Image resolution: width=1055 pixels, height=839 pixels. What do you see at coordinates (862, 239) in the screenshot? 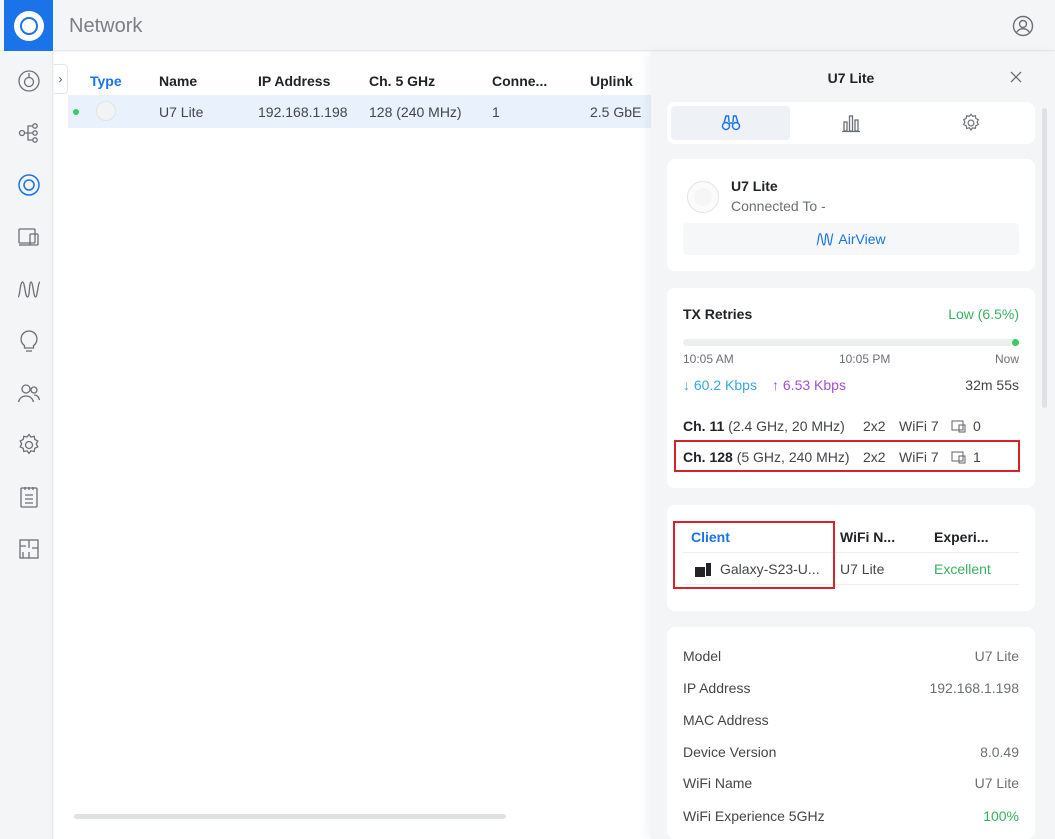
I see `airview-label: AirView` at bounding box center [862, 239].